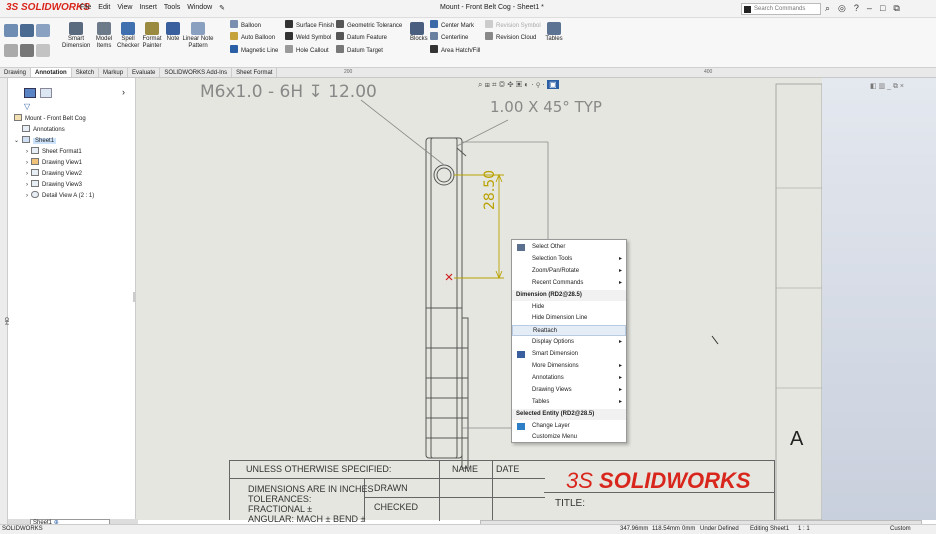  What do you see at coordinates (51, 72) in the screenshot?
I see `tab-annotation: Annotation` at bounding box center [51, 72].